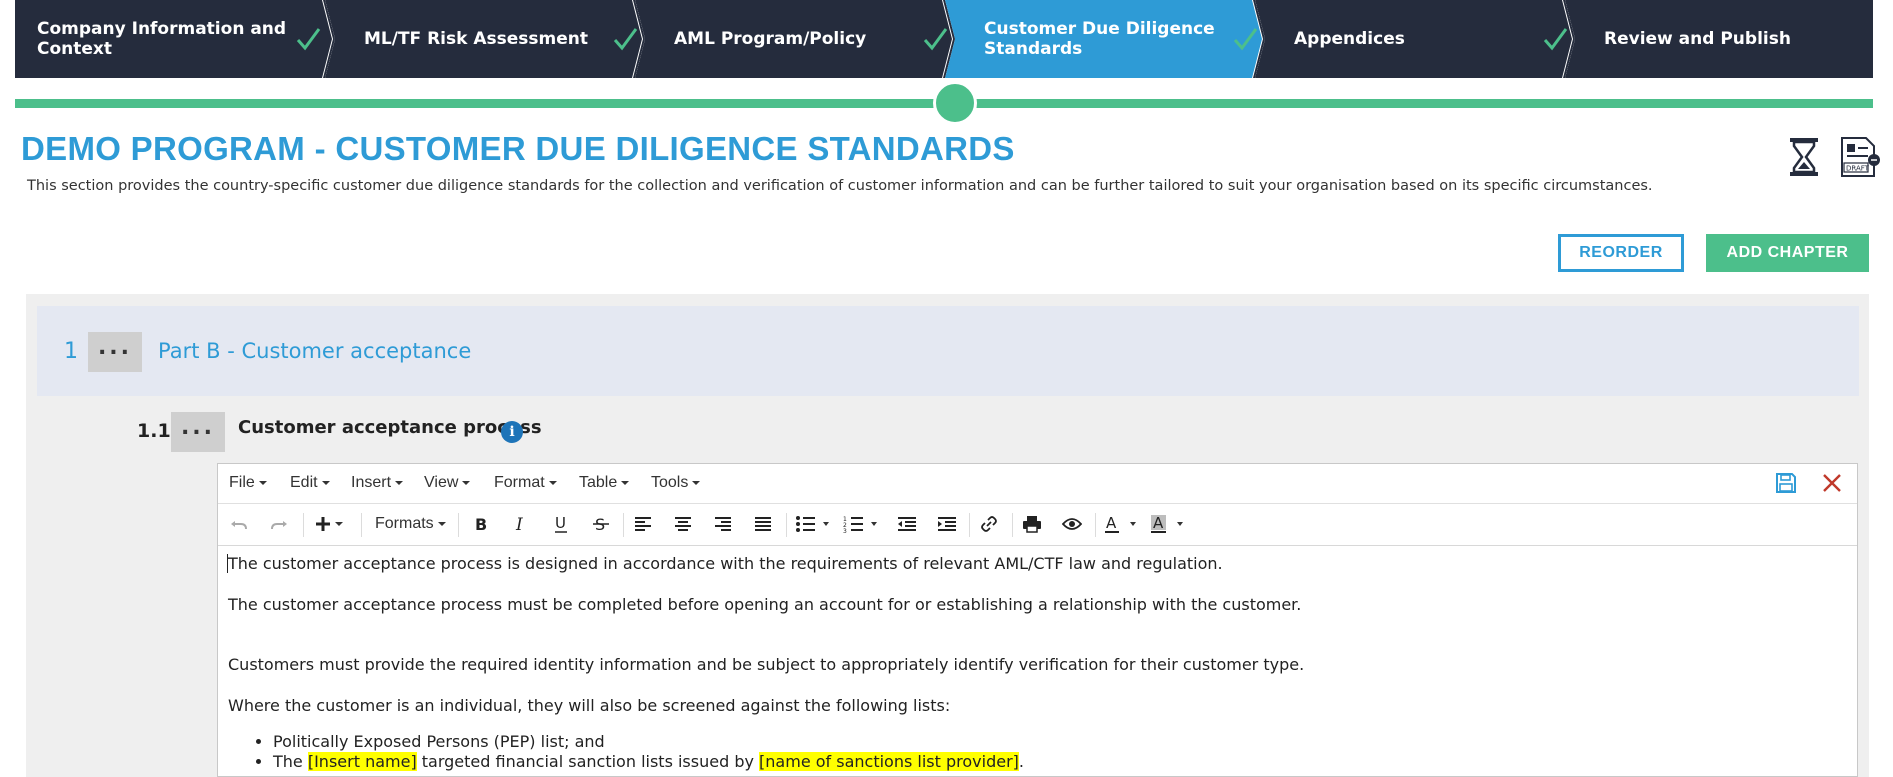 The width and height of the screenshot is (1893, 777). What do you see at coordinates (723, 524) in the screenshot?
I see `align-right-icon` at bounding box center [723, 524].